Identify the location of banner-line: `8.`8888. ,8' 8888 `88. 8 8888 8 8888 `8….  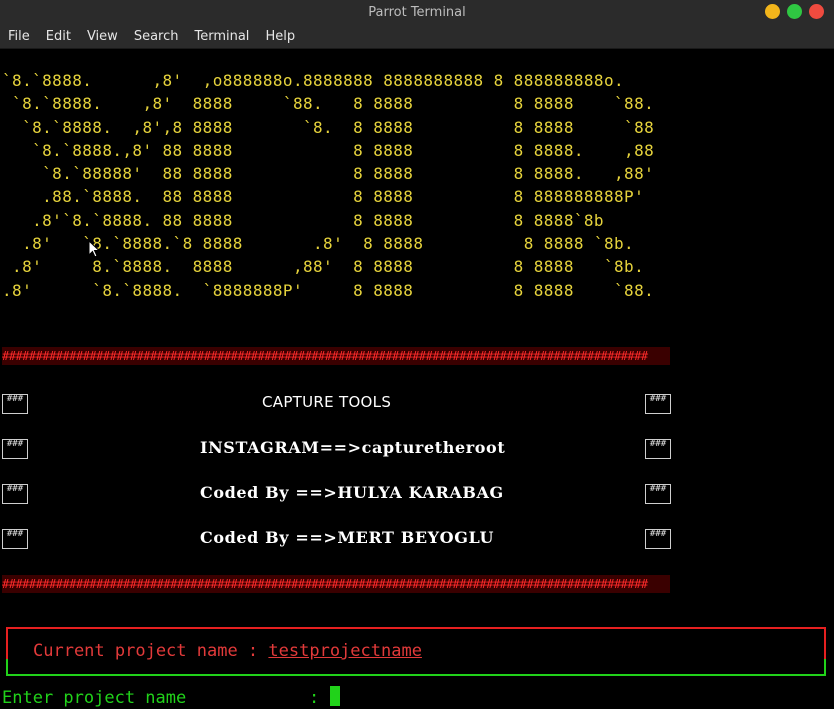
(328, 104).